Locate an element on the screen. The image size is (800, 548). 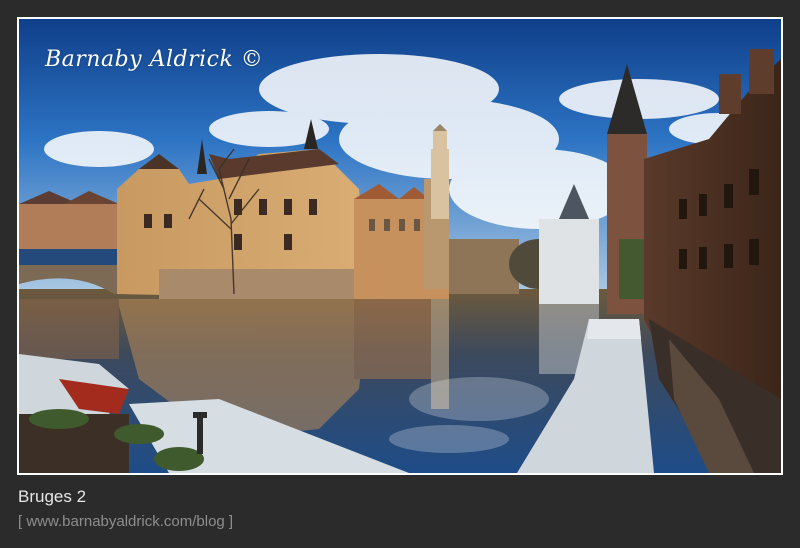
photographer-signature: Barnaby Aldrick © is located at coordinates (154, 59).